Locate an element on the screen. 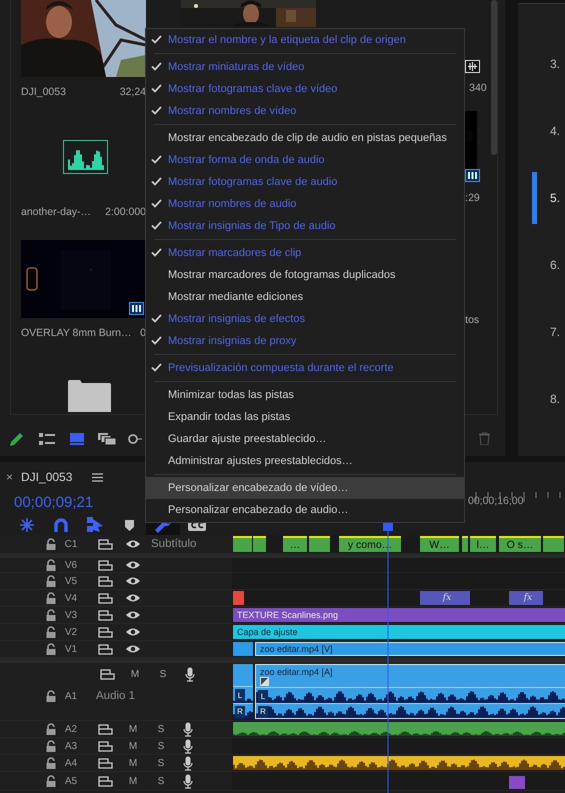  clip-name: zoo editar.mp4 [A] is located at coordinates (297, 672).